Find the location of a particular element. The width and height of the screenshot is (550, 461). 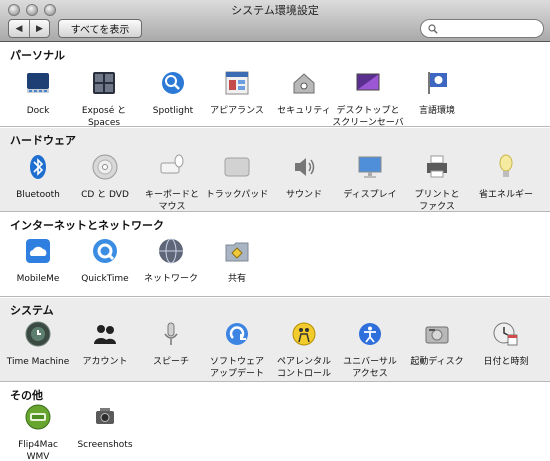

pane-date-time: 日付と時刻 is located at coordinates (506, 344).